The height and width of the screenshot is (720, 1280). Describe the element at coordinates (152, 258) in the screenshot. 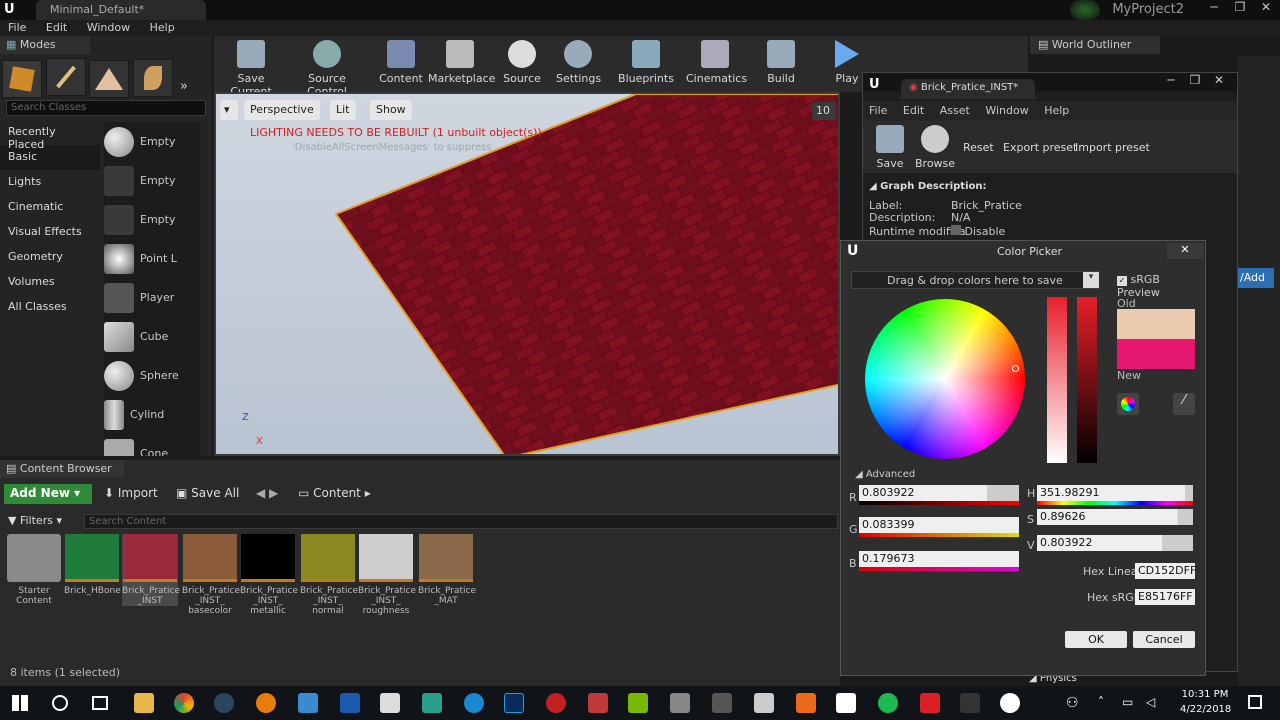

I see `list-item: Point L` at that location.